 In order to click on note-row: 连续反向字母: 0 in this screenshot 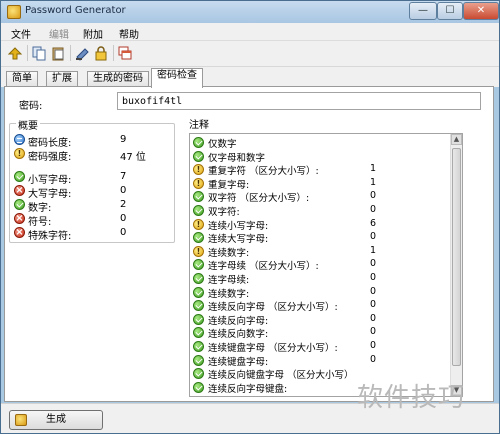, I will do `click(321, 319)`.